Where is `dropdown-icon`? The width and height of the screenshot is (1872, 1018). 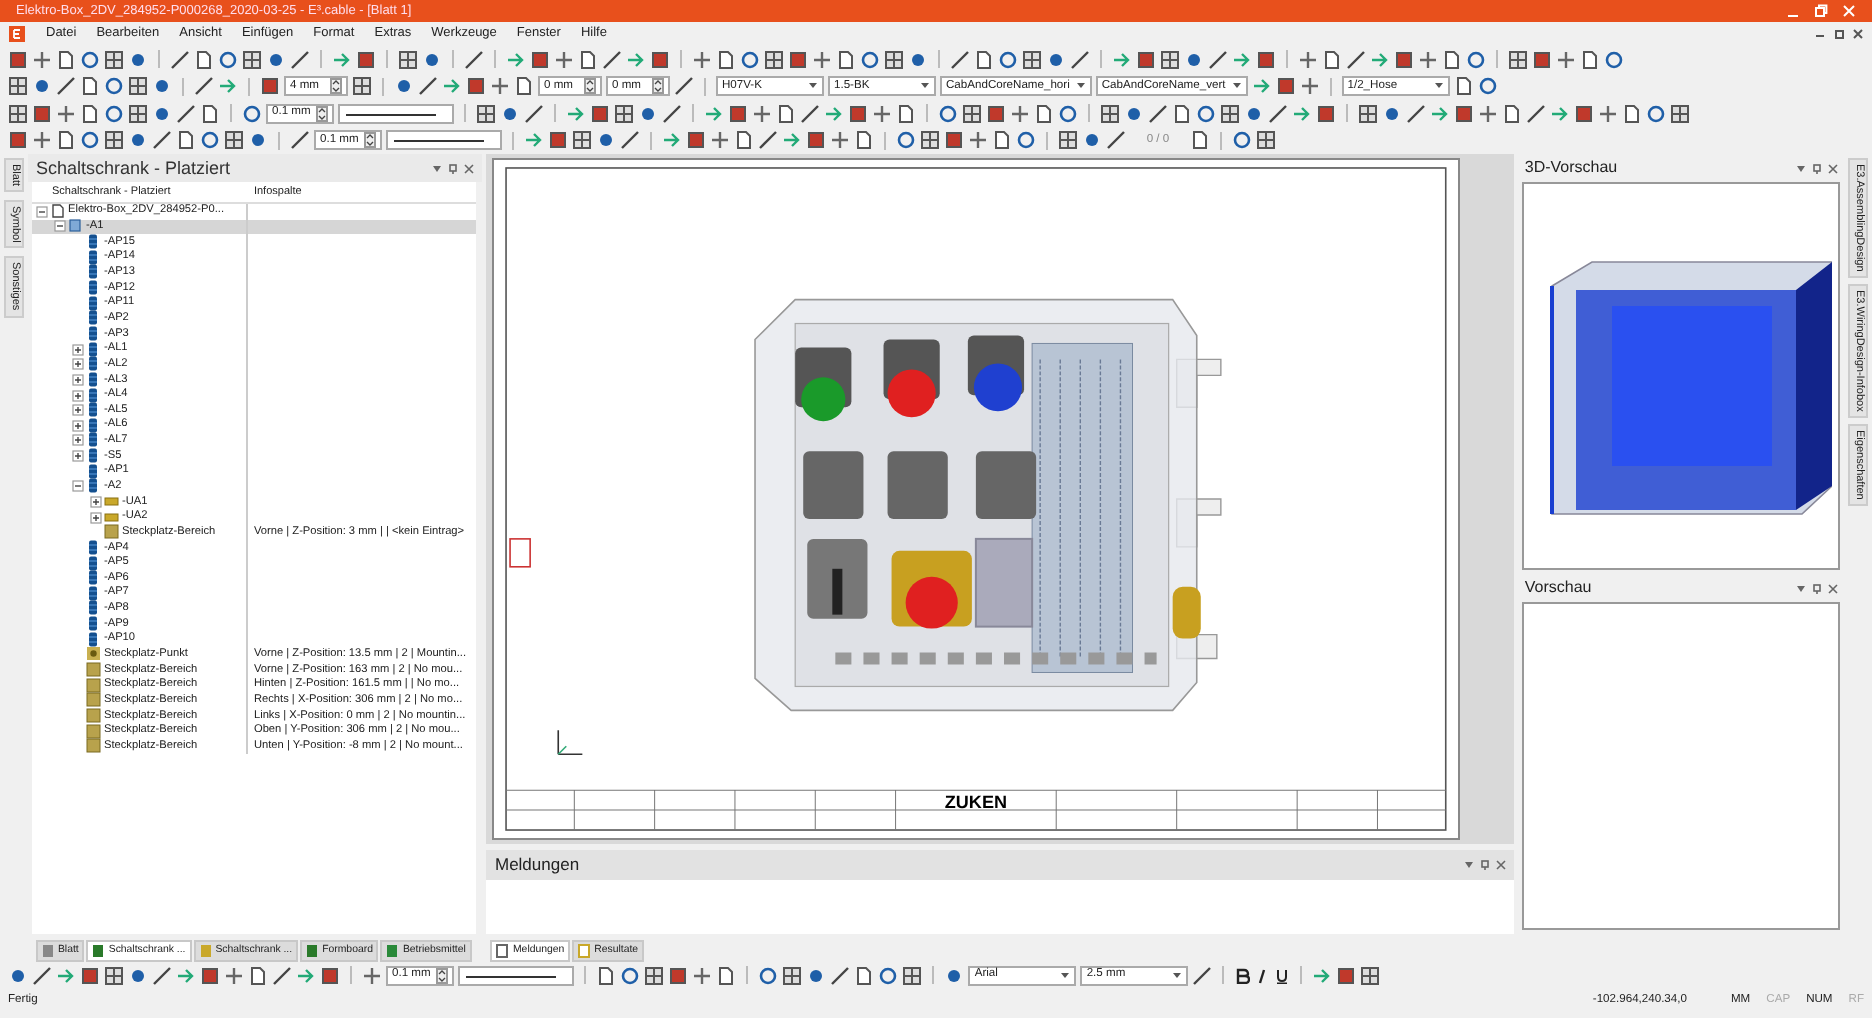
dropdown-icon is located at coordinates (1801, 168).